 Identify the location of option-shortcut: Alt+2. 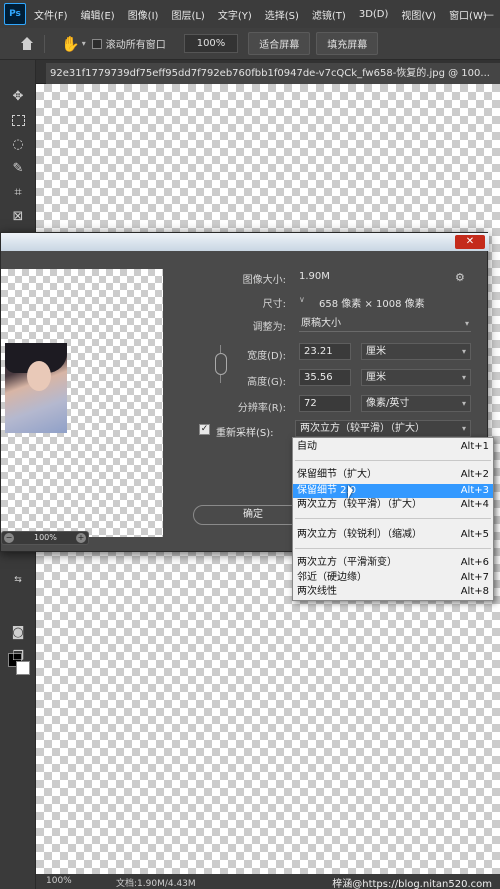
(474, 474).